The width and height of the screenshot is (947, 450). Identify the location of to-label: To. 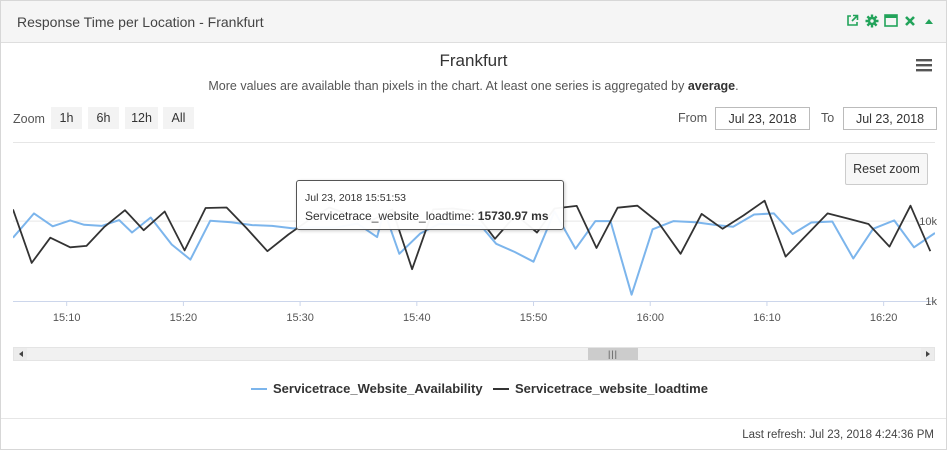
(828, 118).